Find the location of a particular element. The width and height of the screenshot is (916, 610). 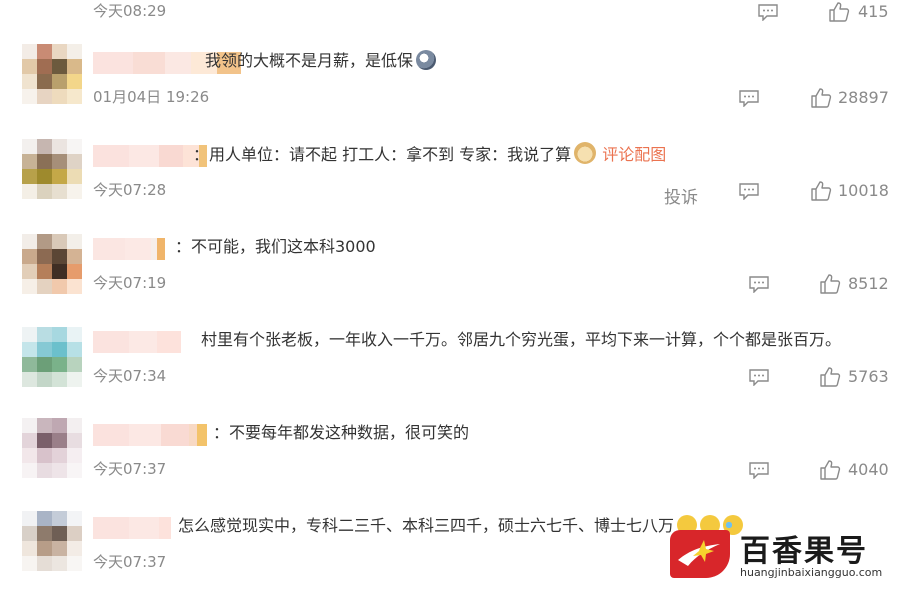

like-count: 415 is located at coordinates (873, 11).